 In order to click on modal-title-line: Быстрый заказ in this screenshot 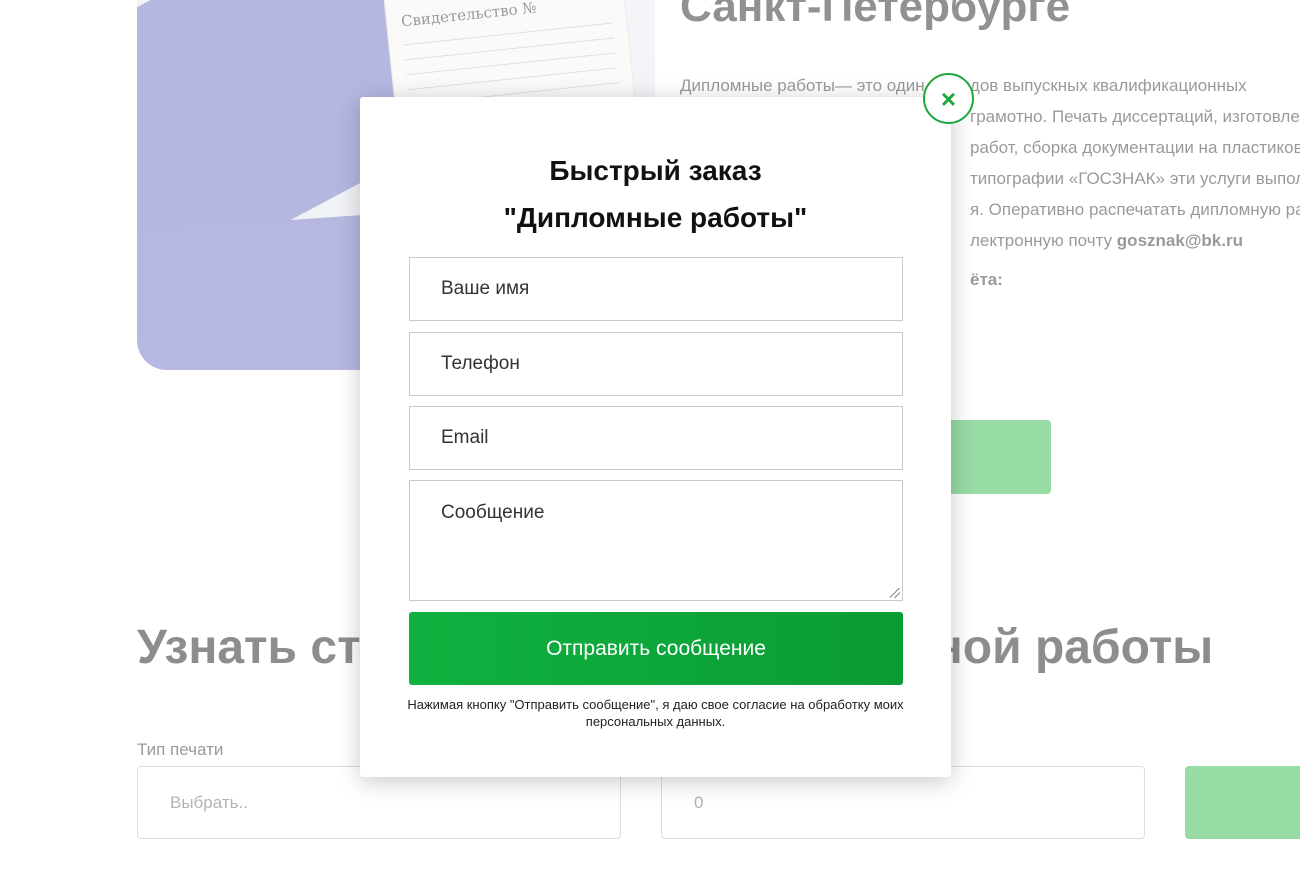, I will do `click(655, 170)`.